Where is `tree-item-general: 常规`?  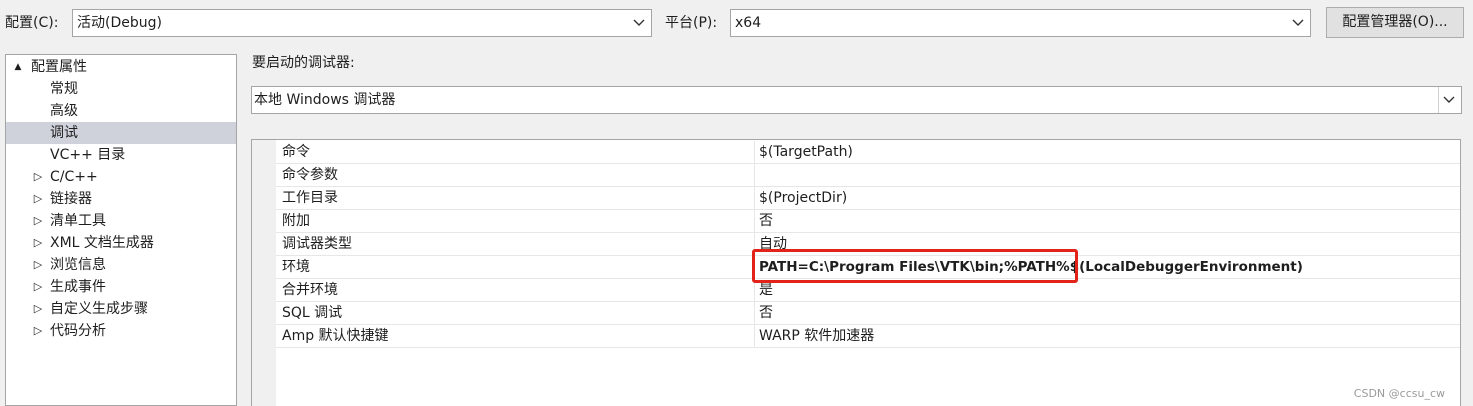
tree-item-general: 常规 is located at coordinates (121, 89).